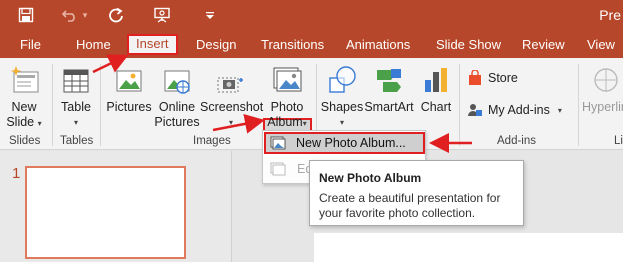  Describe the element at coordinates (30, 47) in the screenshot. I see `tab-file: File` at that location.